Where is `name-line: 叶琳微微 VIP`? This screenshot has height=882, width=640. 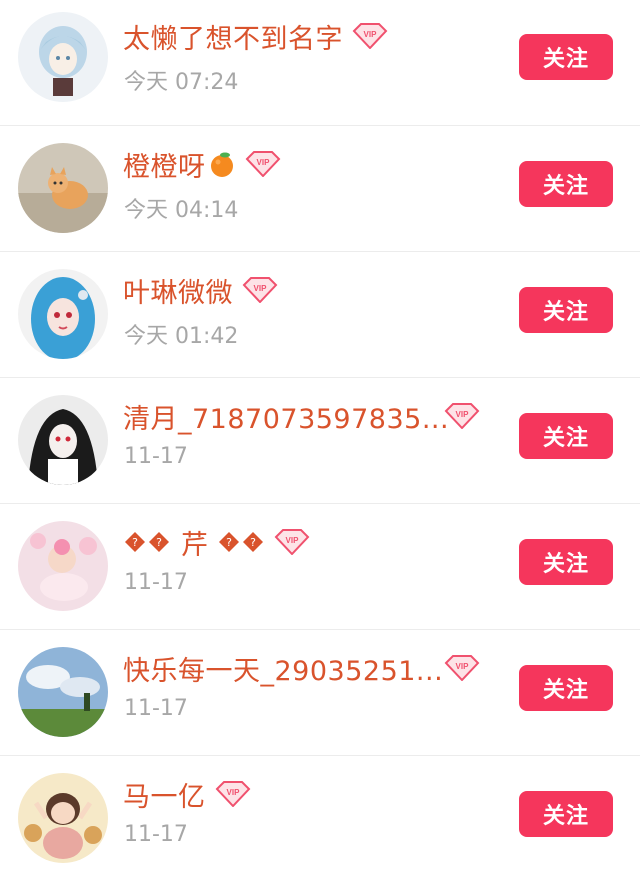 name-line: 叶琳微微 VIP is located at coordinates (200, 290).